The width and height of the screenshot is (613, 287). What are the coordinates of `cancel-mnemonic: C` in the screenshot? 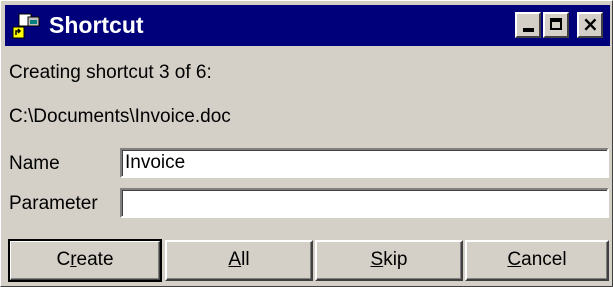 It's located at (514, 259).